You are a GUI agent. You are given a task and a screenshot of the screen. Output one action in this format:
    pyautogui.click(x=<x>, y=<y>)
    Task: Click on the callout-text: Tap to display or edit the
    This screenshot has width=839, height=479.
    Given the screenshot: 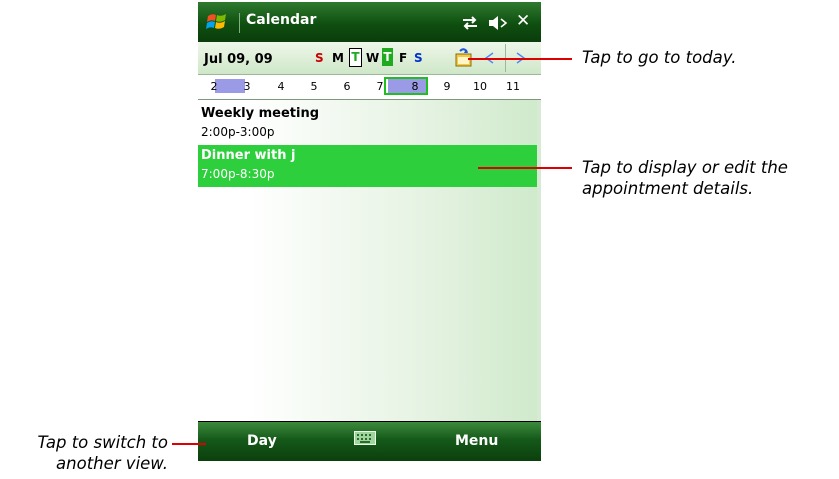 What is the action you would take?
    pyautogui.click(x=685, y=167)
    